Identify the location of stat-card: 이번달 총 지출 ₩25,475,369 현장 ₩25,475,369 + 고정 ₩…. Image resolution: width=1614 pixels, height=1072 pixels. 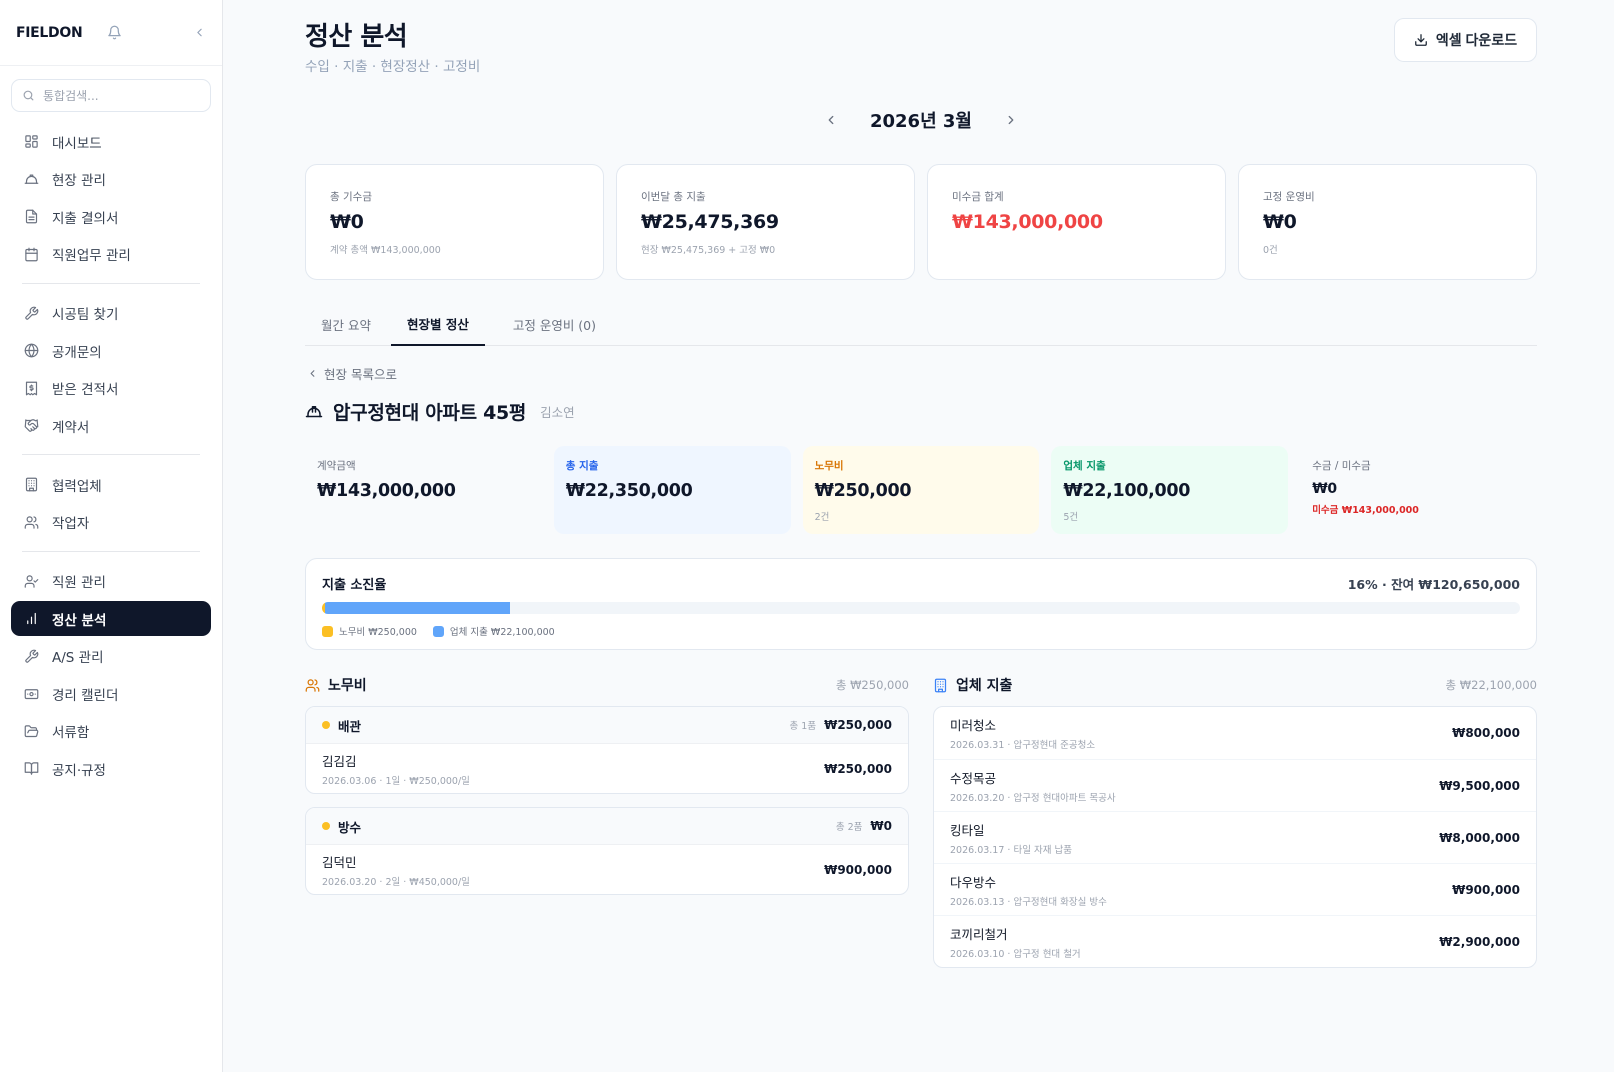
(765, 222).